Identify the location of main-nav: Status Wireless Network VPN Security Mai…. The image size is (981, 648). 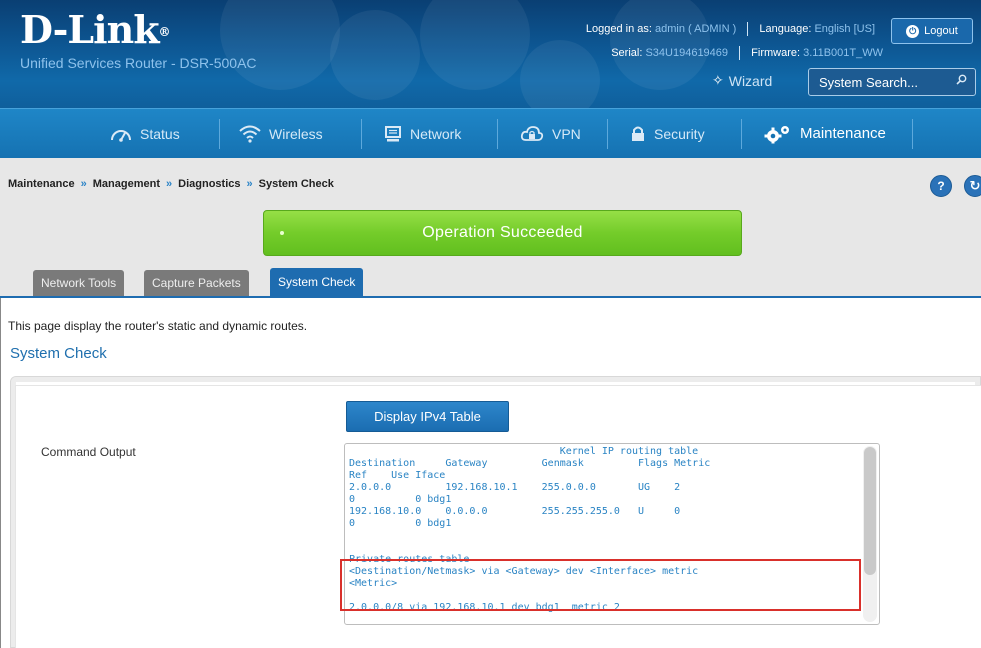
(490, 133).